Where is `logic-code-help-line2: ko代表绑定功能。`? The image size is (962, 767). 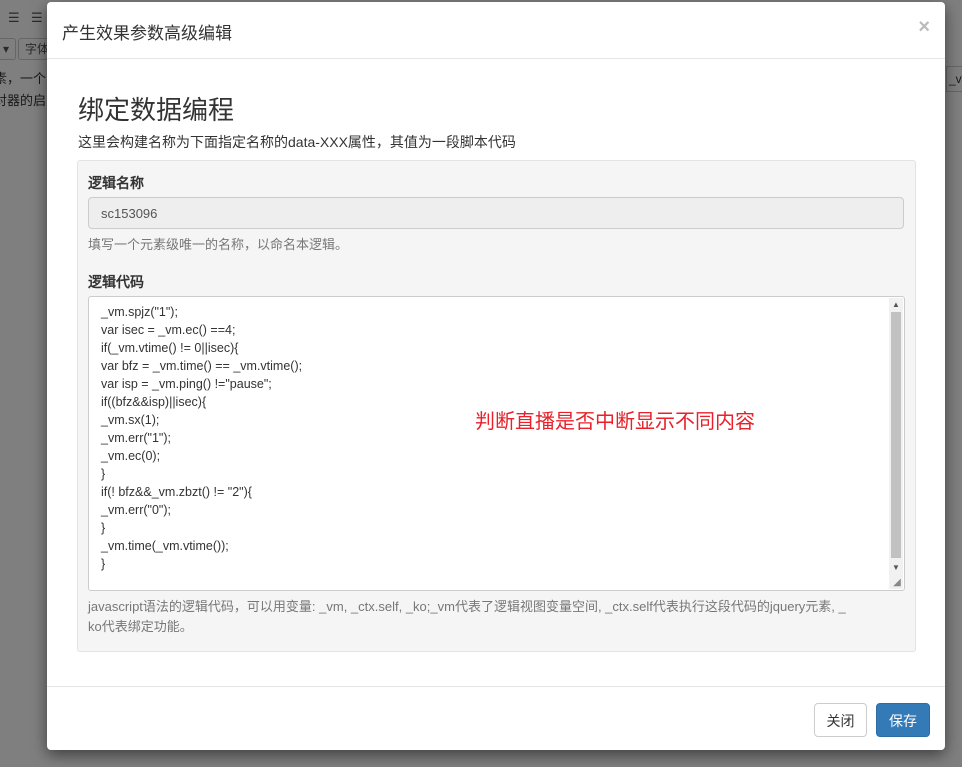 logic-code-help-line2: ko代表绑定功能。 is located at coordinates (140, 626).